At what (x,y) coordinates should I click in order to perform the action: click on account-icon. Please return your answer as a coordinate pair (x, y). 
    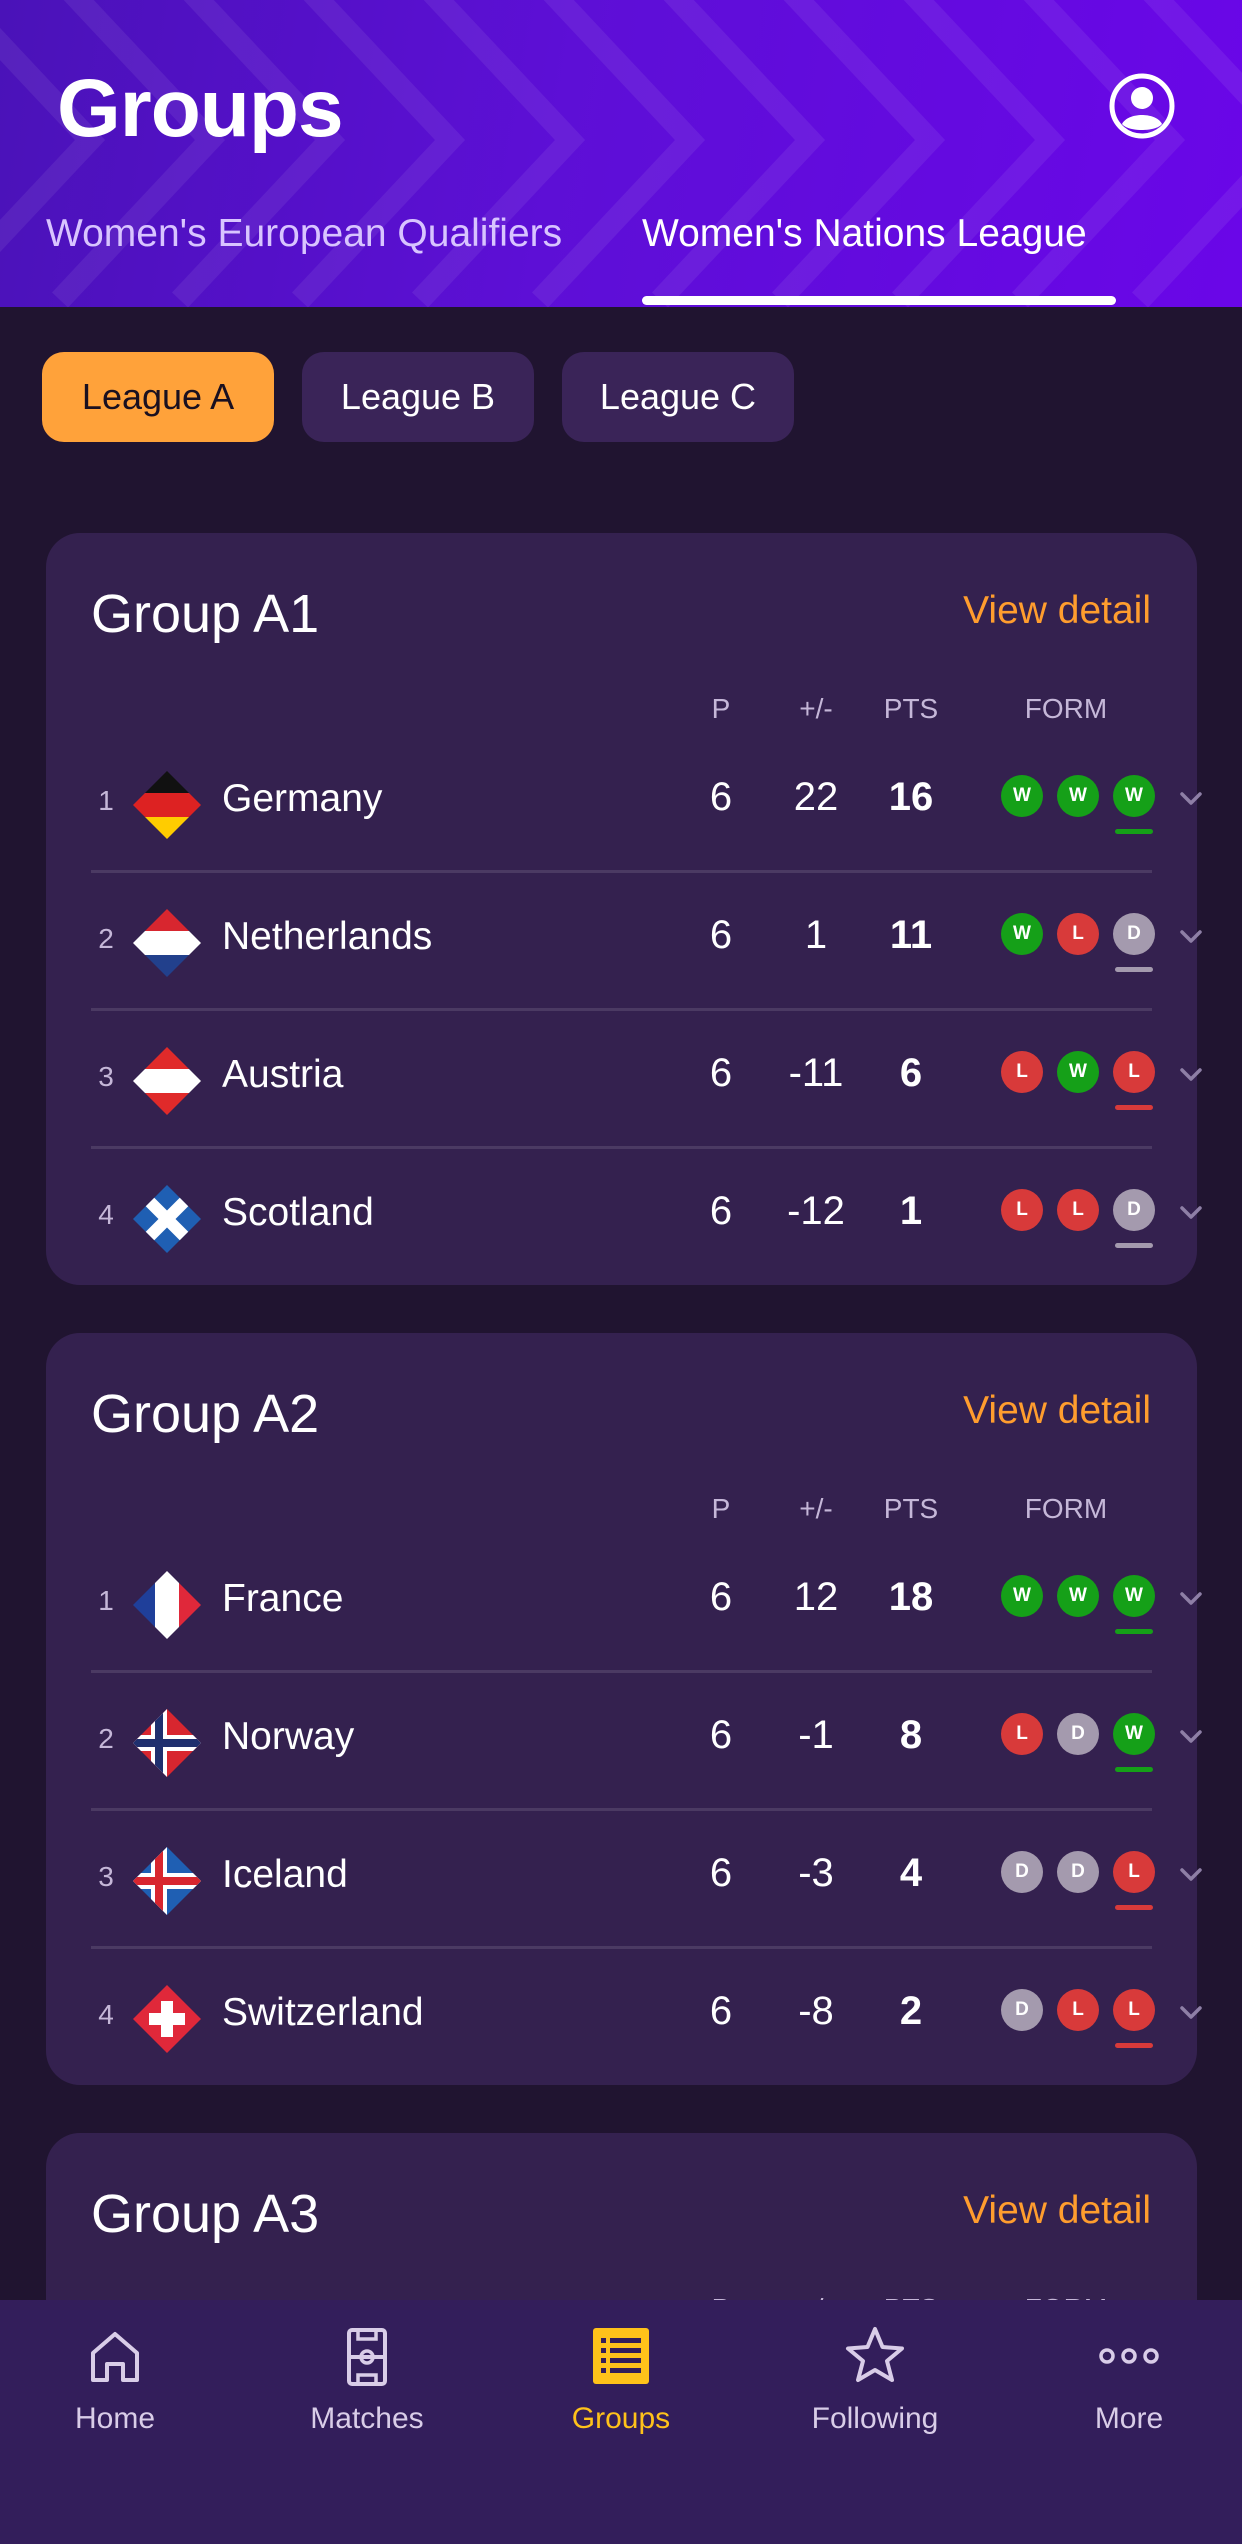
    Looking at the image, I should click on (1142, 106).